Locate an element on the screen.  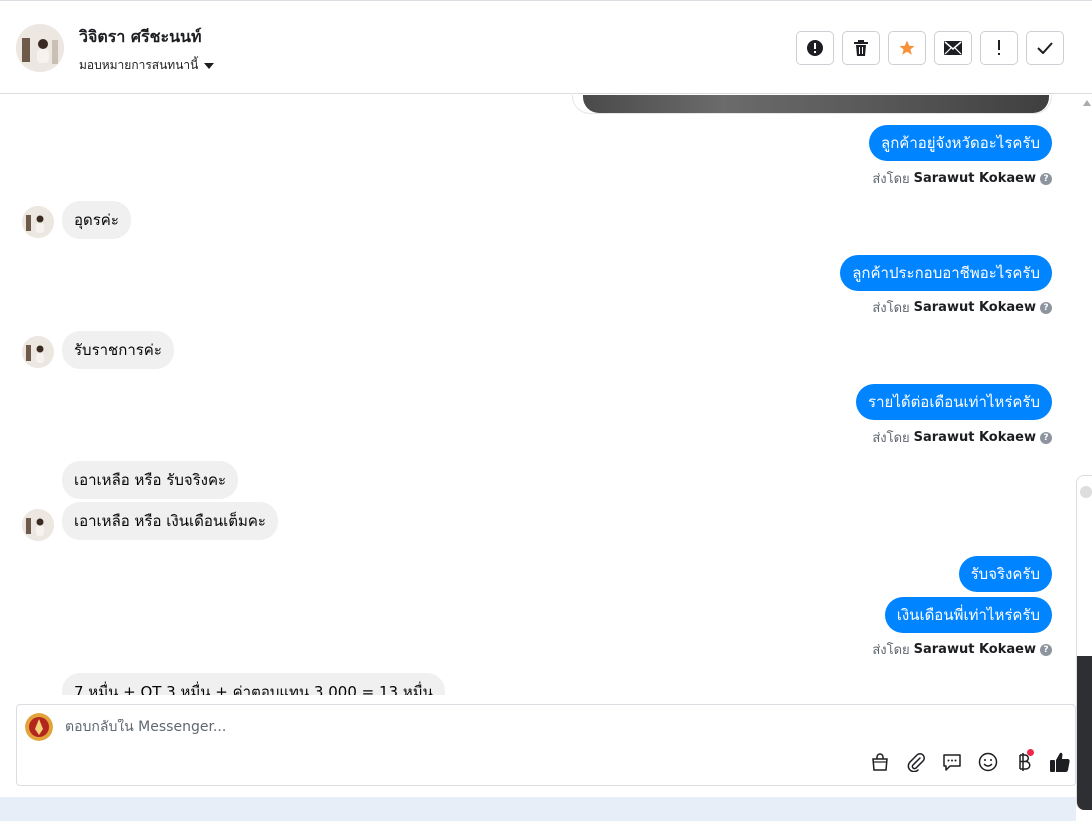
mark-done-button is located at coordinates (1045, 48).